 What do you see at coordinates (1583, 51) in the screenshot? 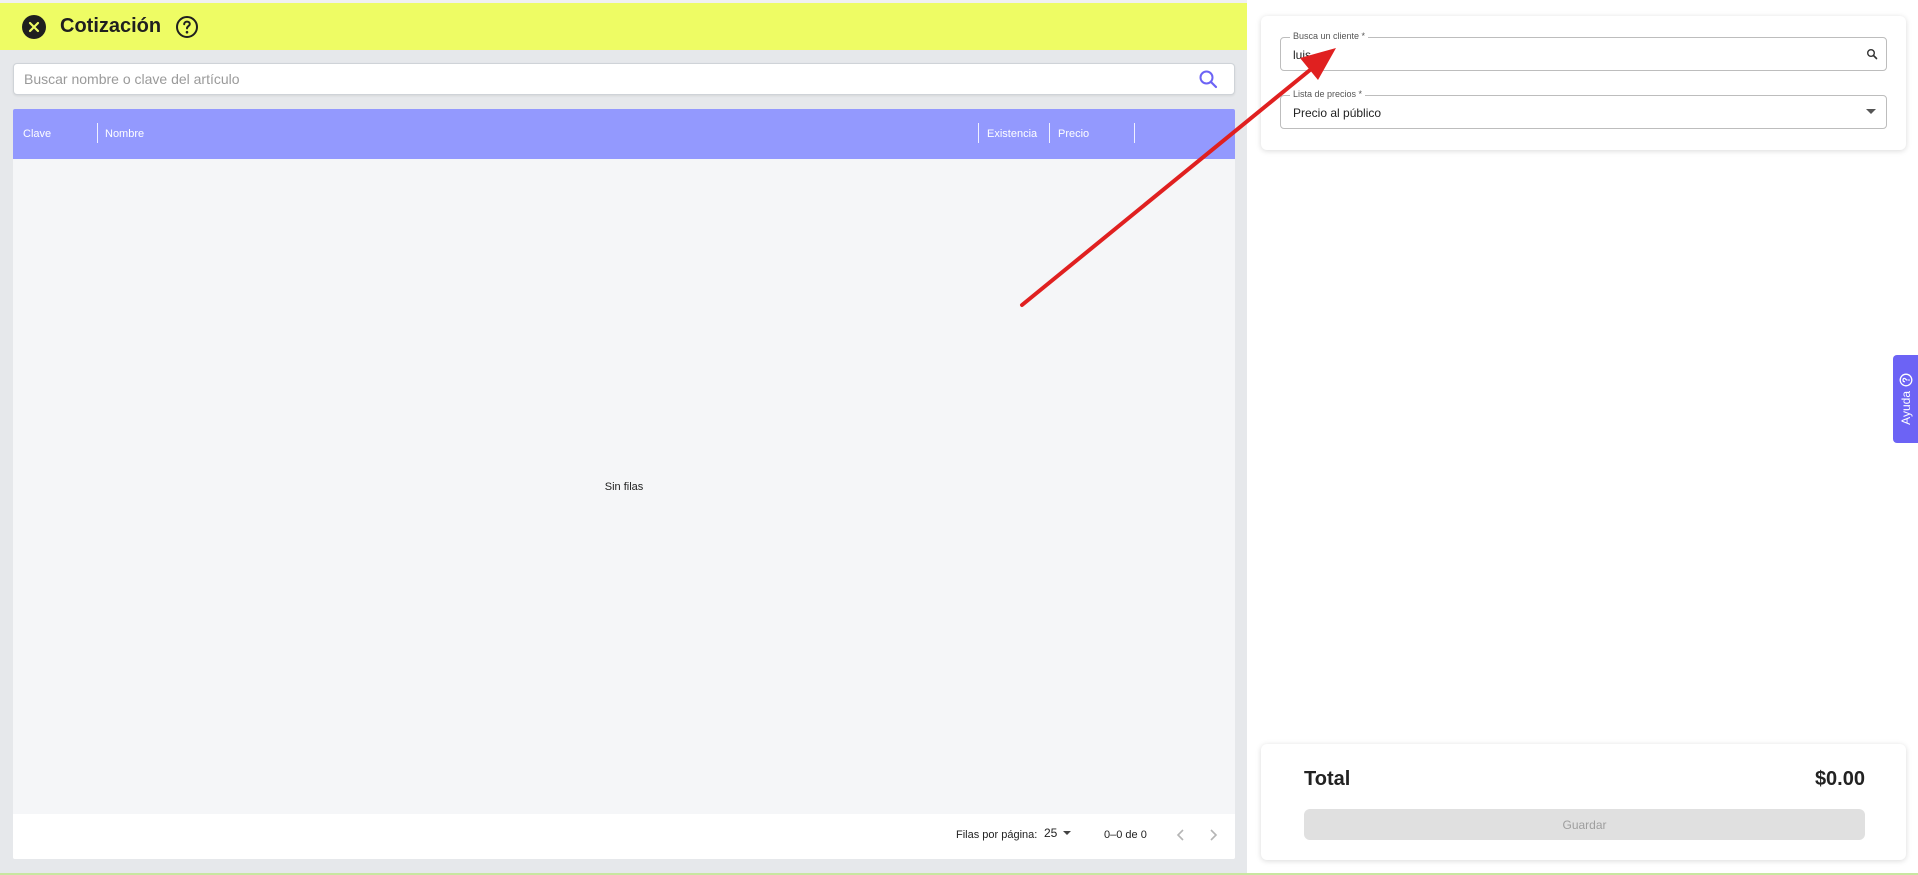
I see `client-search-field: Busca un cliente * luis` at bounding box center [1583, 51].